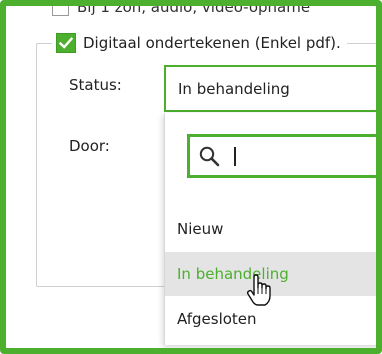 The image size is (382, 354). What do you see at coordinates (212, 43) in the screenshot?
I see `digital-sign-label: Digitaal ondertekenen (Enkel pdf).` at bounding box center [212, 43].